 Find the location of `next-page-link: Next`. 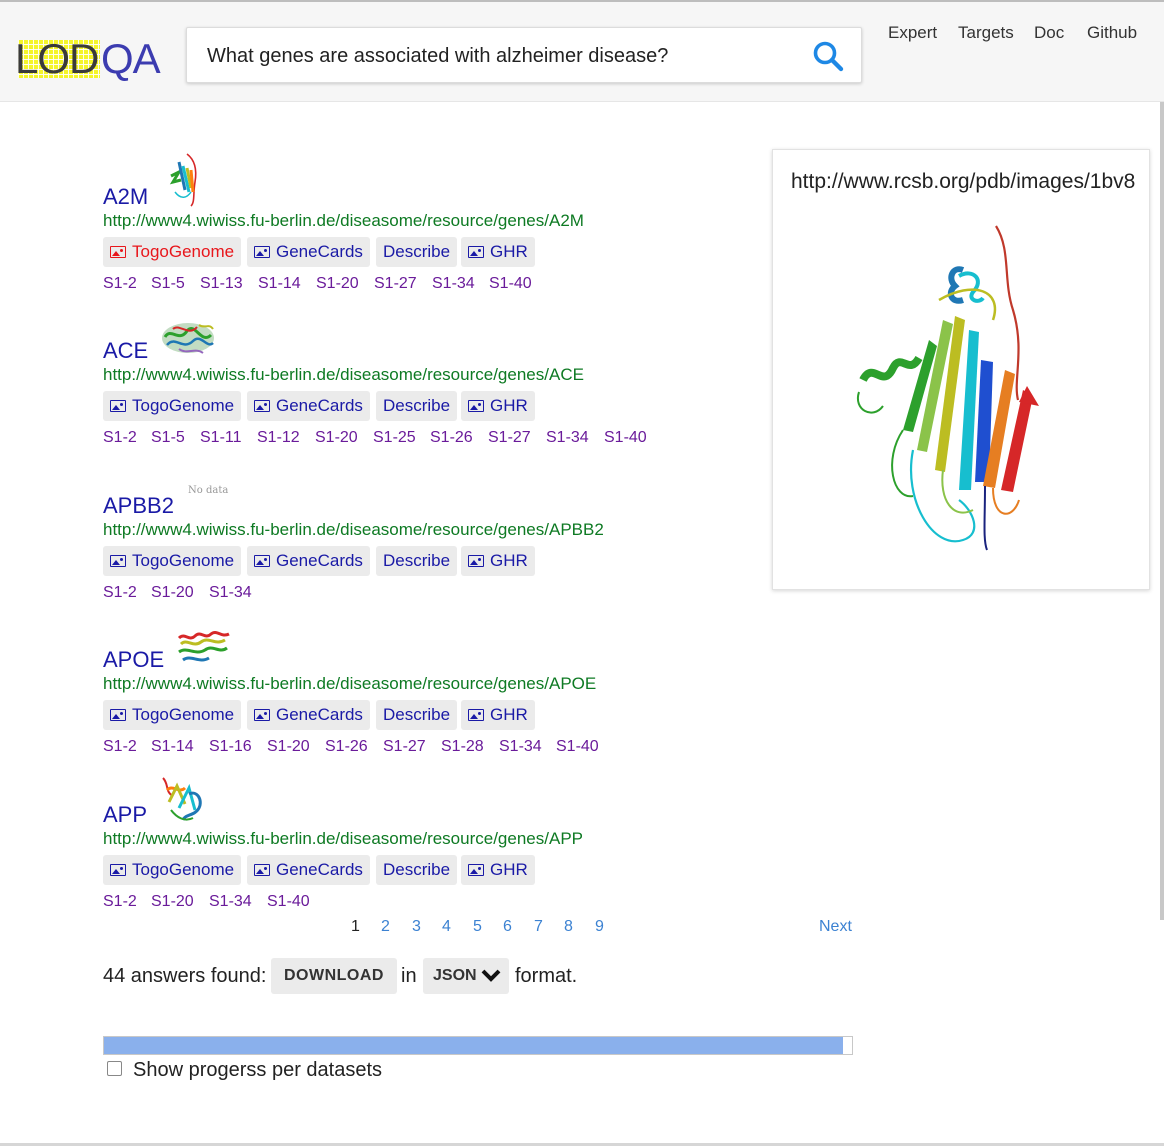

next-page-link: Next is located at coordinates (835, 927).